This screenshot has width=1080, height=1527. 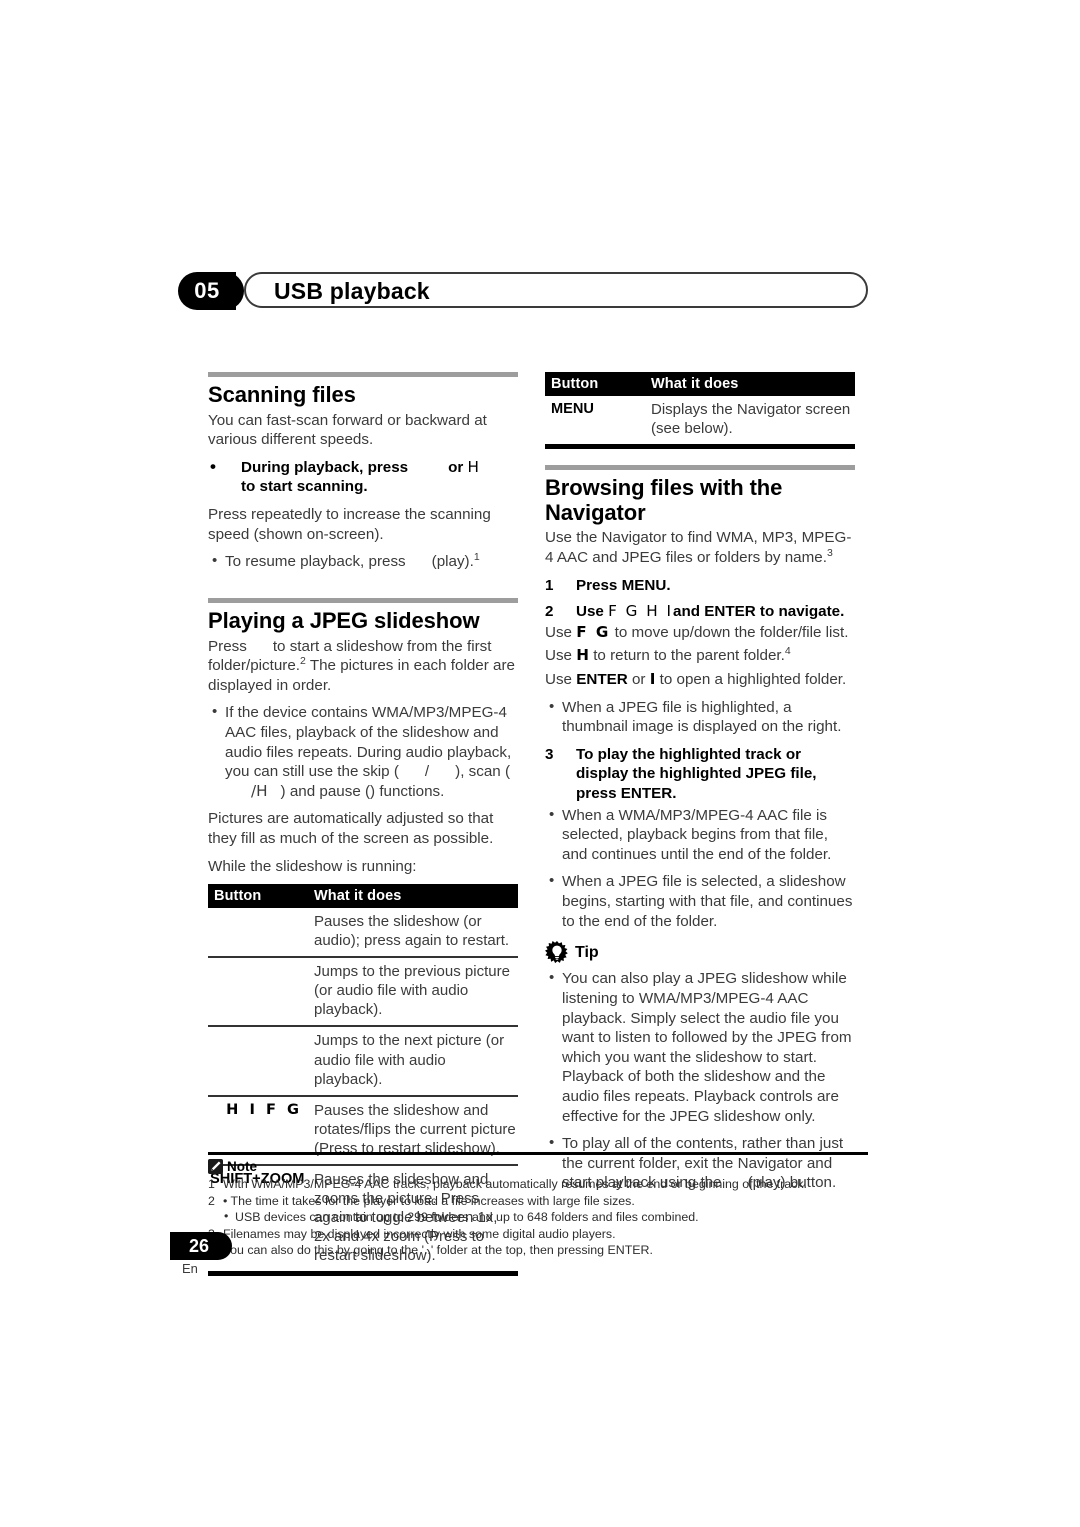 What do you see at coordinates (211, 1184) in the screenshot?
I see `footnote-number: 1` at bounding box center [211, 1184].